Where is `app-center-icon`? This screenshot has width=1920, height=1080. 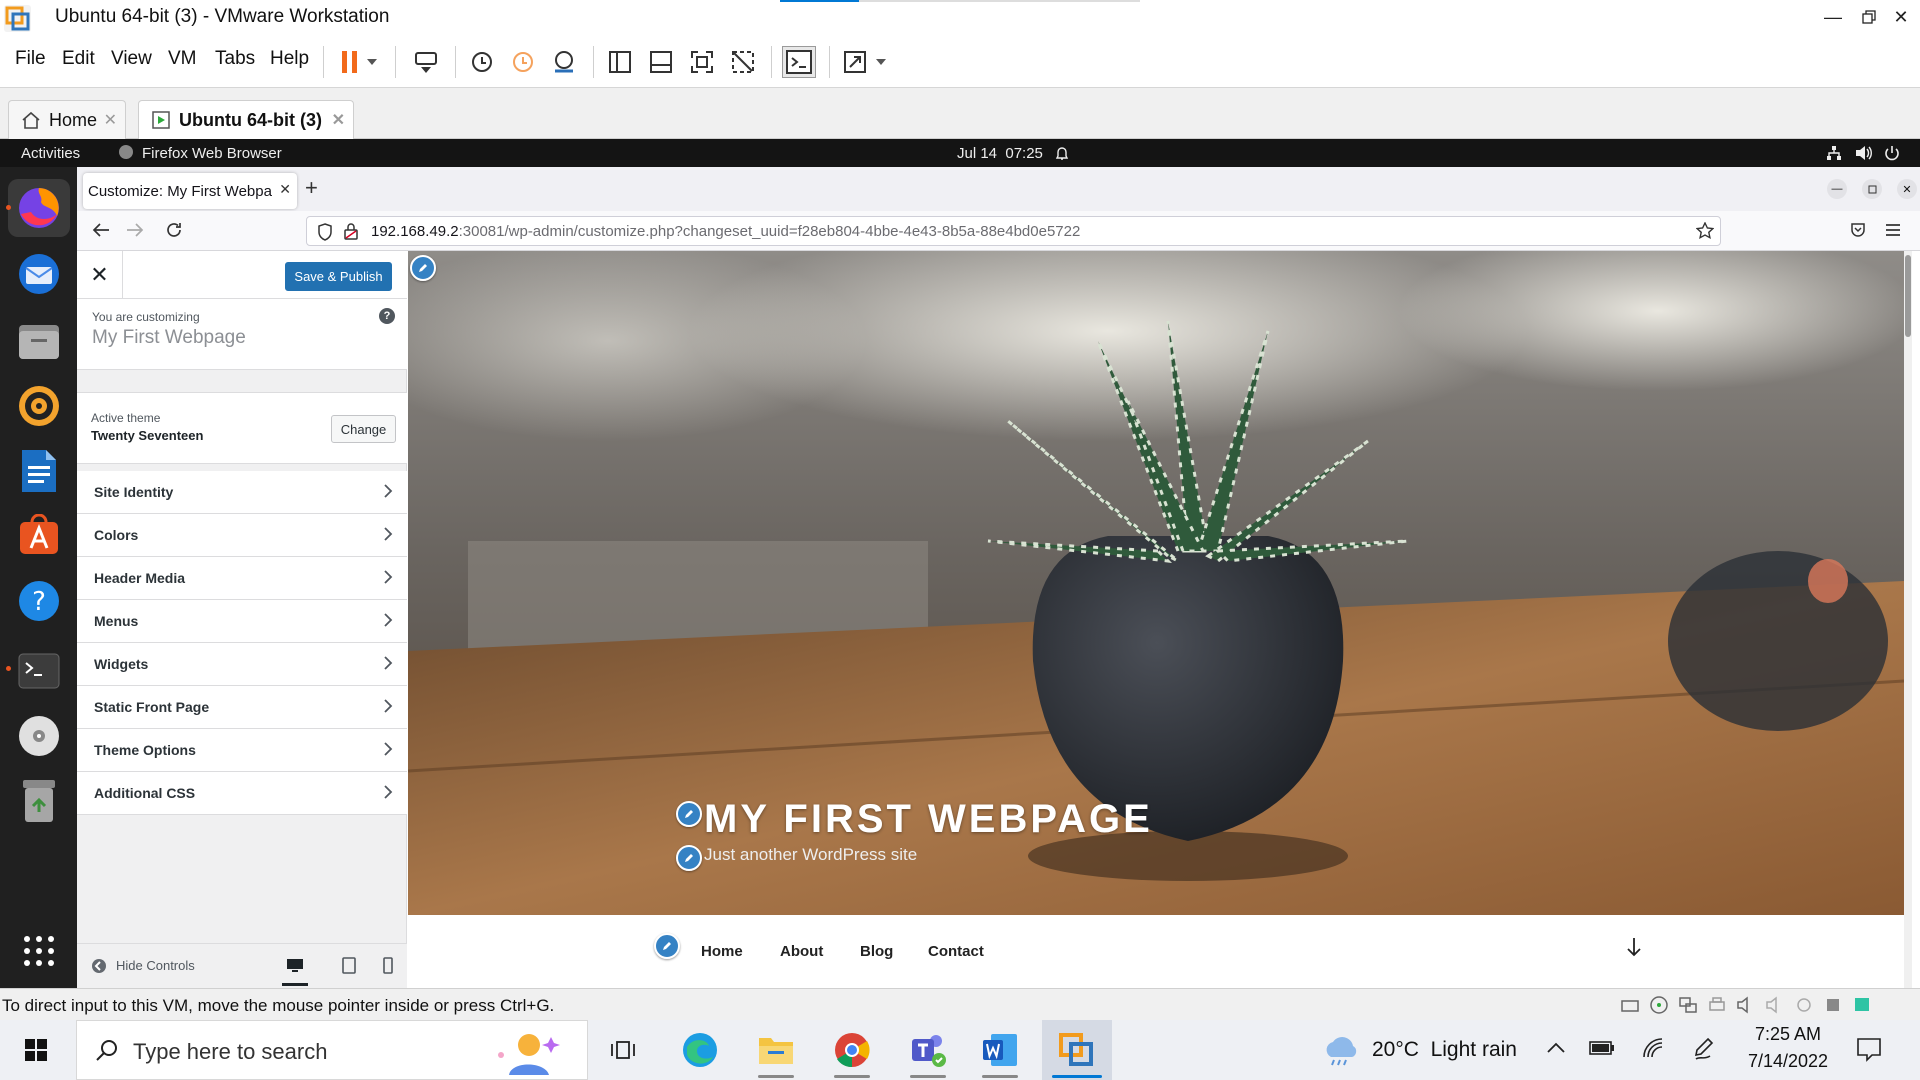
app-center-icon is located at coordinates (39, 536).